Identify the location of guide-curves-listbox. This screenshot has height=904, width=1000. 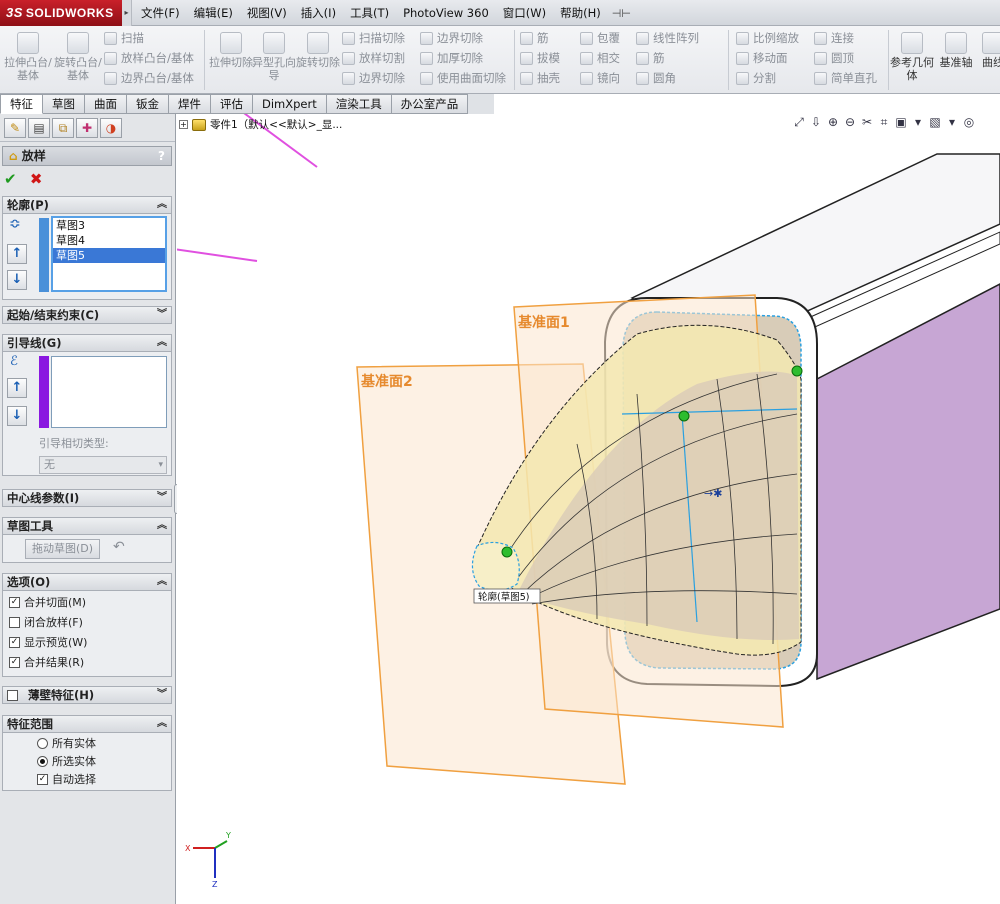
(109, 392).